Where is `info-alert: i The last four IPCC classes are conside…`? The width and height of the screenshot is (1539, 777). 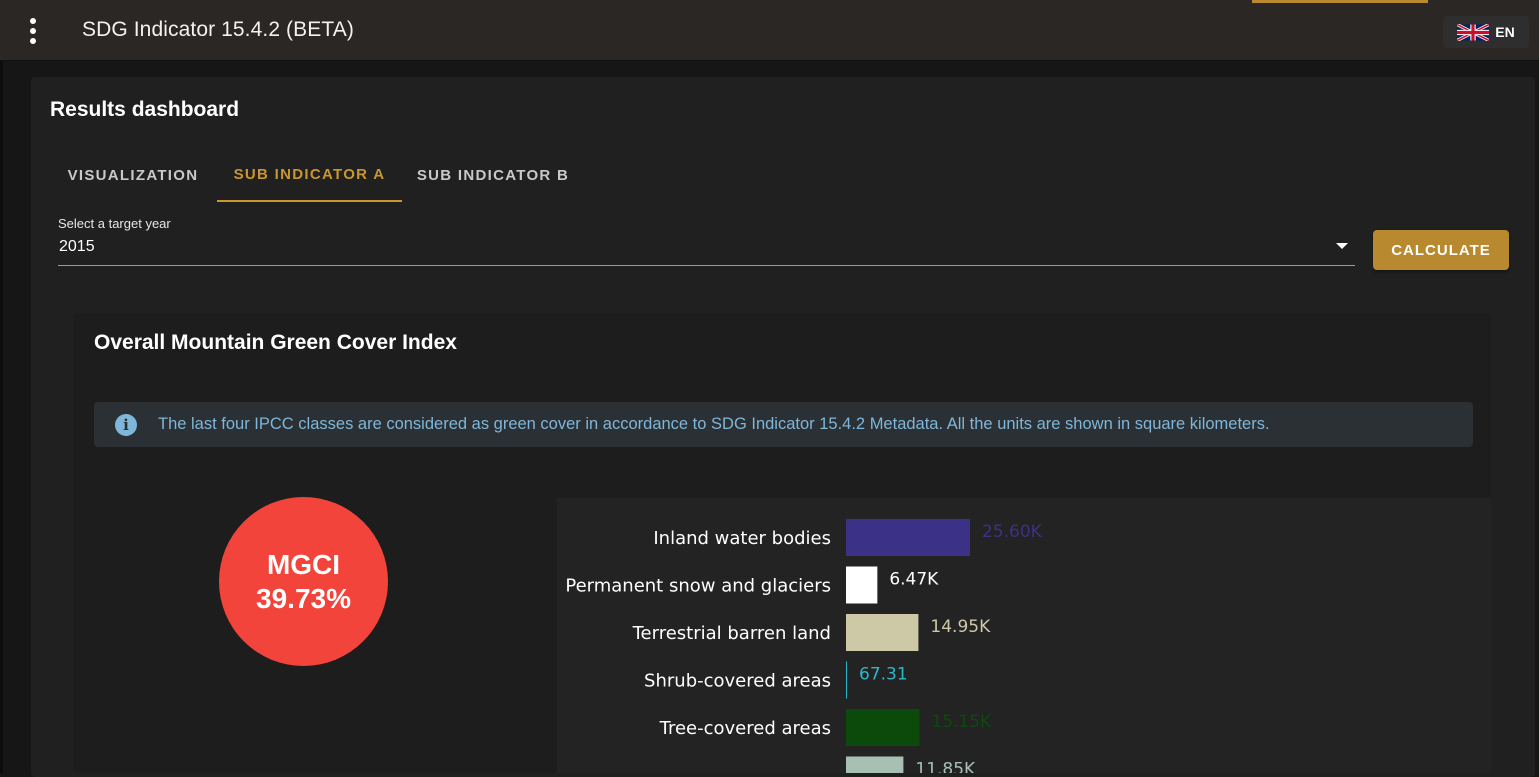
info-alert: i The last four IPCC classes are conside… is located at coordinates (783, 424).